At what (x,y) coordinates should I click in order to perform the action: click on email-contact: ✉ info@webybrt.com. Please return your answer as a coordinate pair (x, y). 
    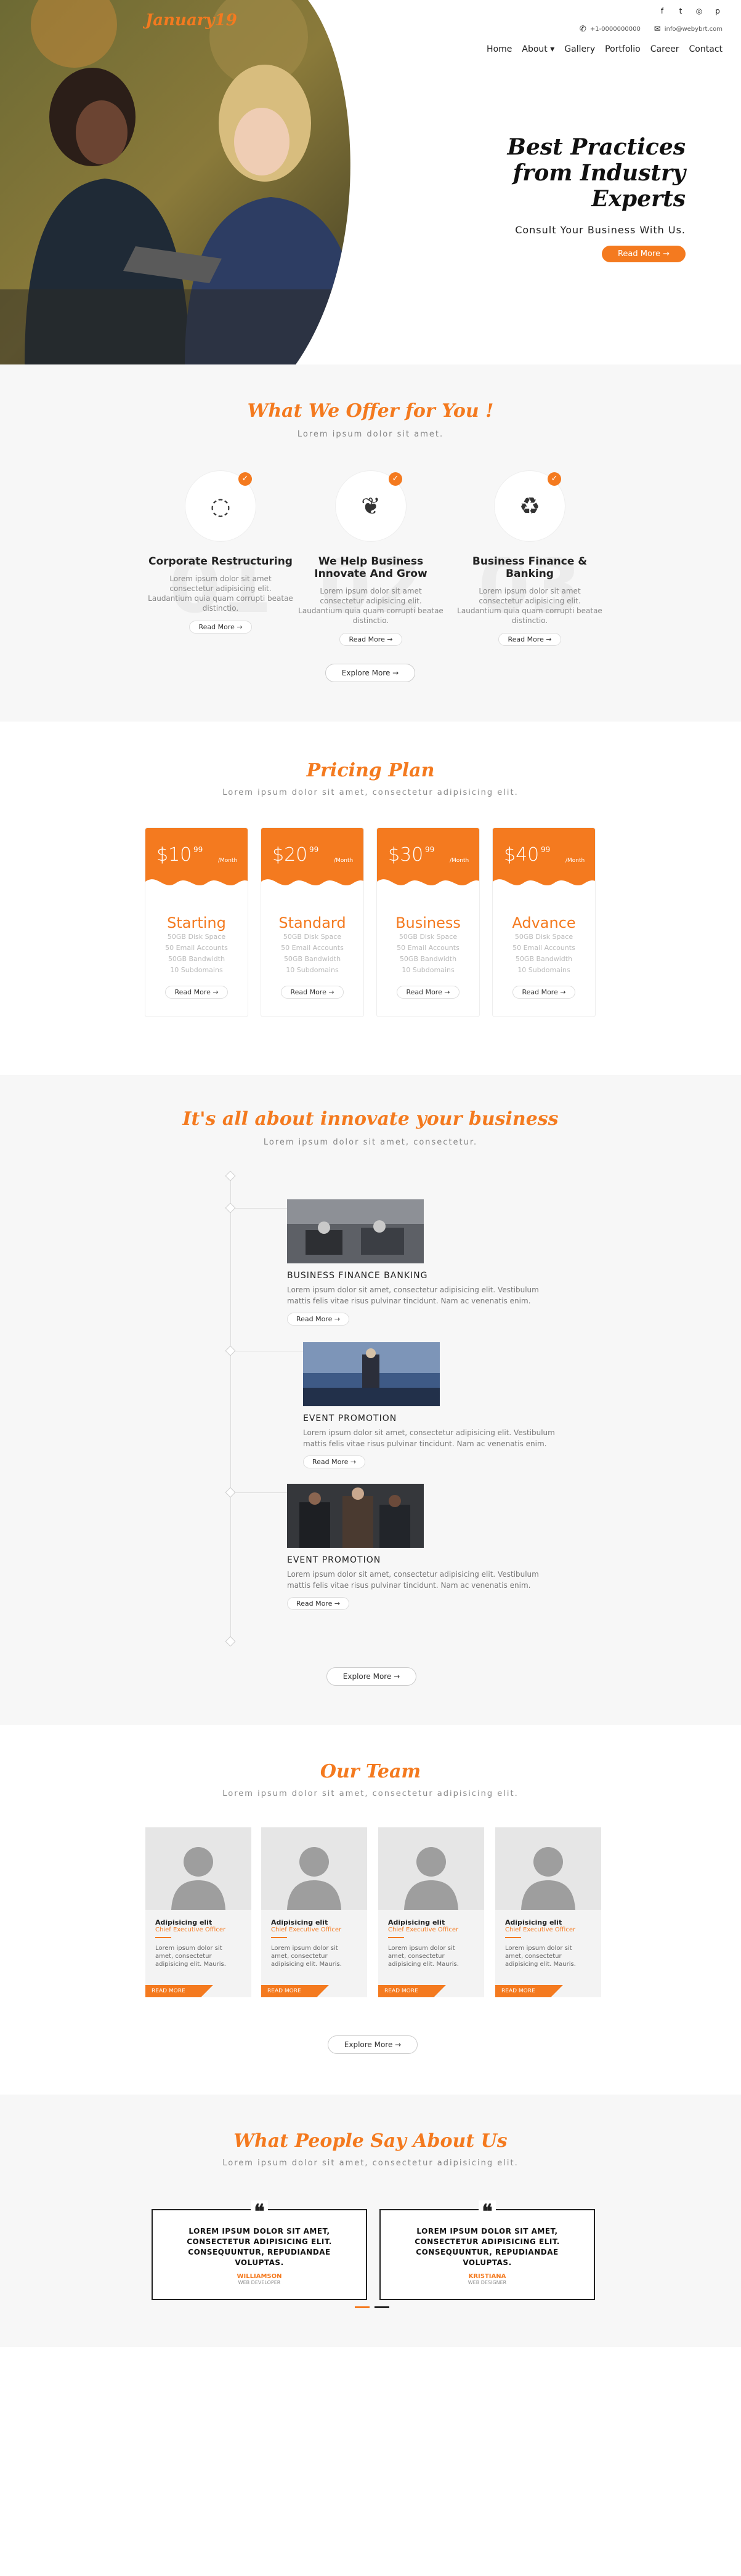
    Looking at the image, I should click on (688, 29).